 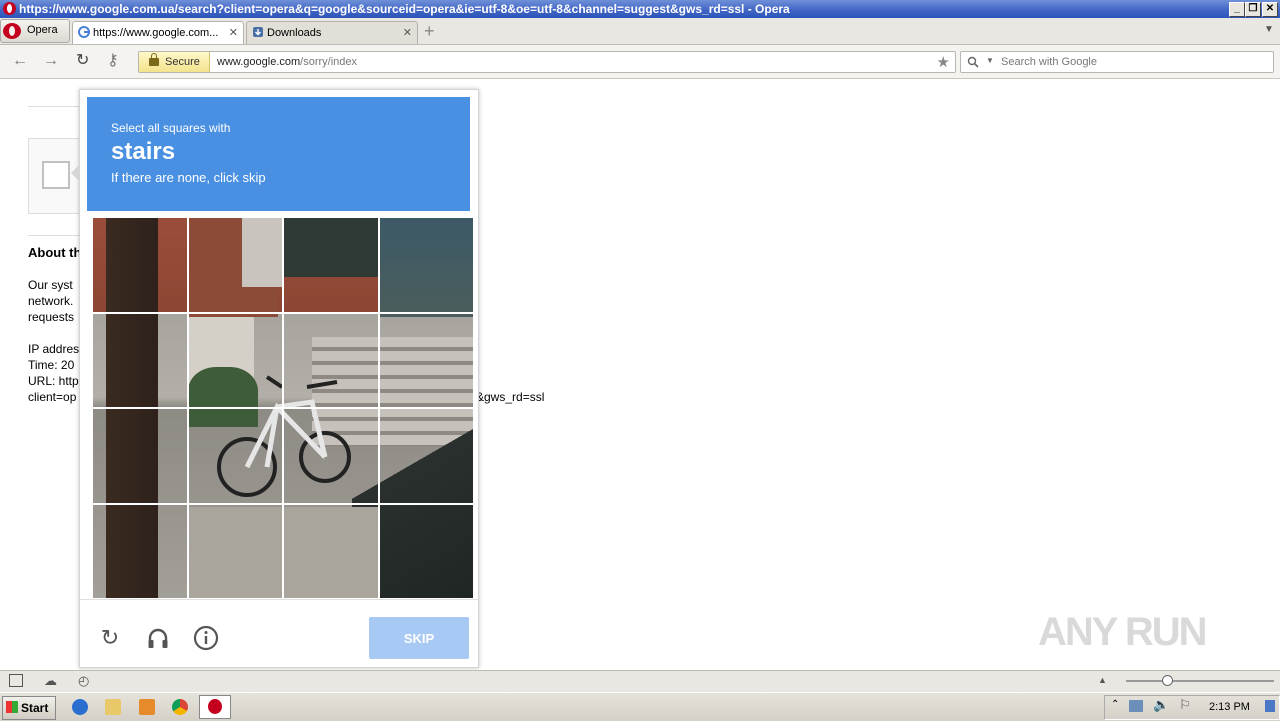 I want to click on time-line: Time: 20, so click(x=51, y=365).